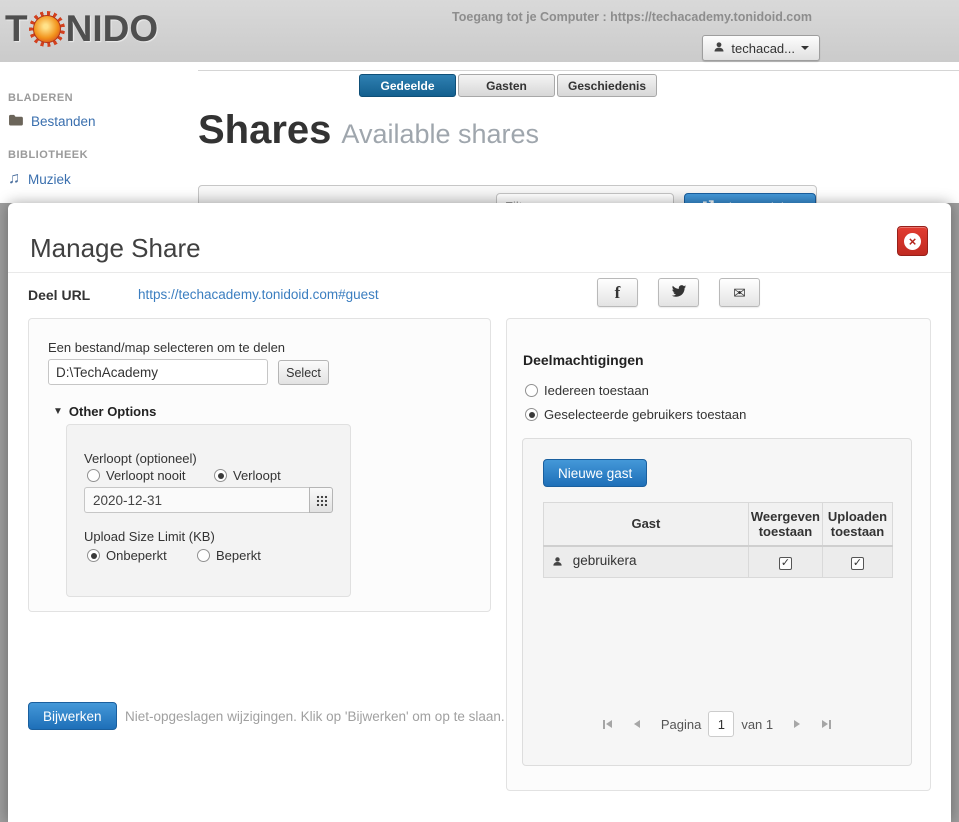  I want to click on user-icon, so click(719, 48).